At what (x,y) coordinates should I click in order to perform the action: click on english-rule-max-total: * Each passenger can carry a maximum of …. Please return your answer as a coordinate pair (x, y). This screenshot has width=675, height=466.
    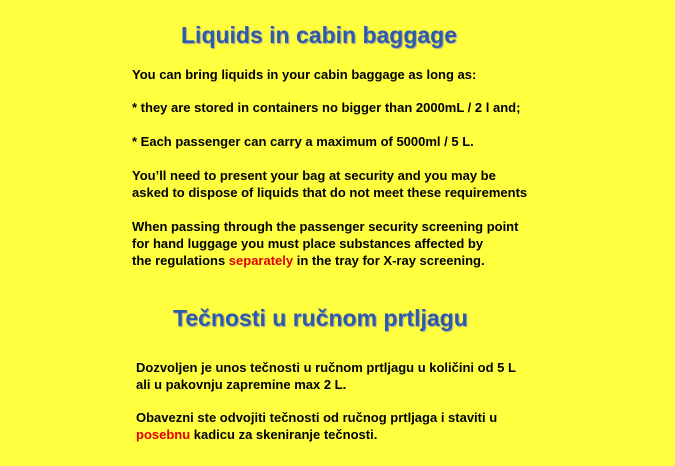
    Looking at the image, I should click on (303, 141).